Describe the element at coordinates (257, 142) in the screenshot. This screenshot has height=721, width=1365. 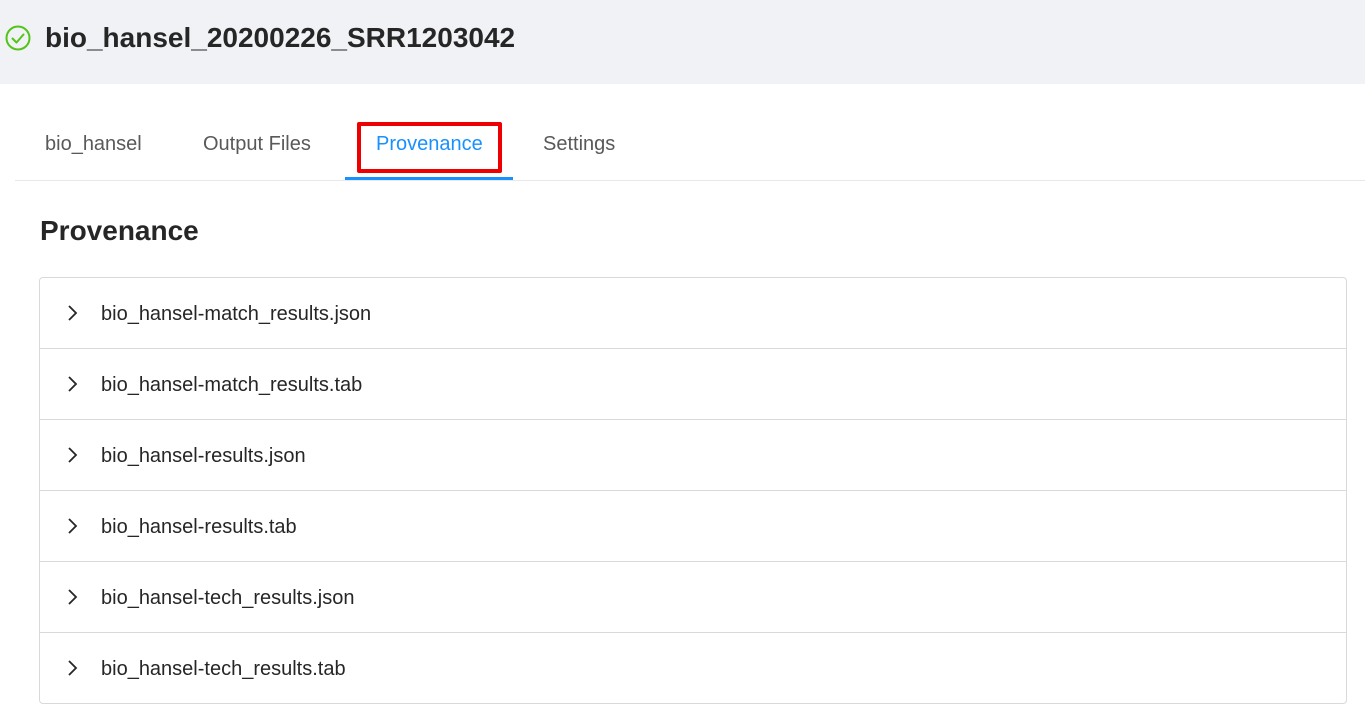
I see `tab-output-files: Output Files` at that location.